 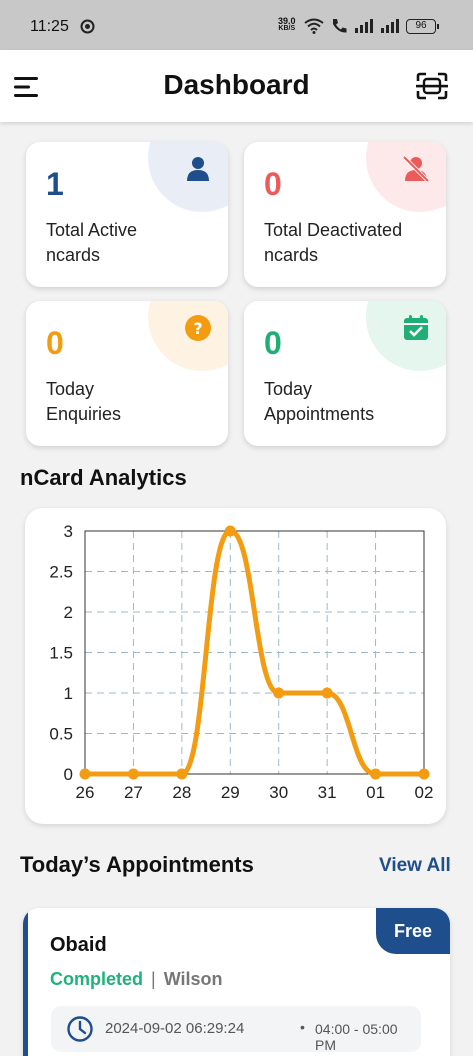 I want to click on y-tick-label: 2.5, so click(x=61, y=572).